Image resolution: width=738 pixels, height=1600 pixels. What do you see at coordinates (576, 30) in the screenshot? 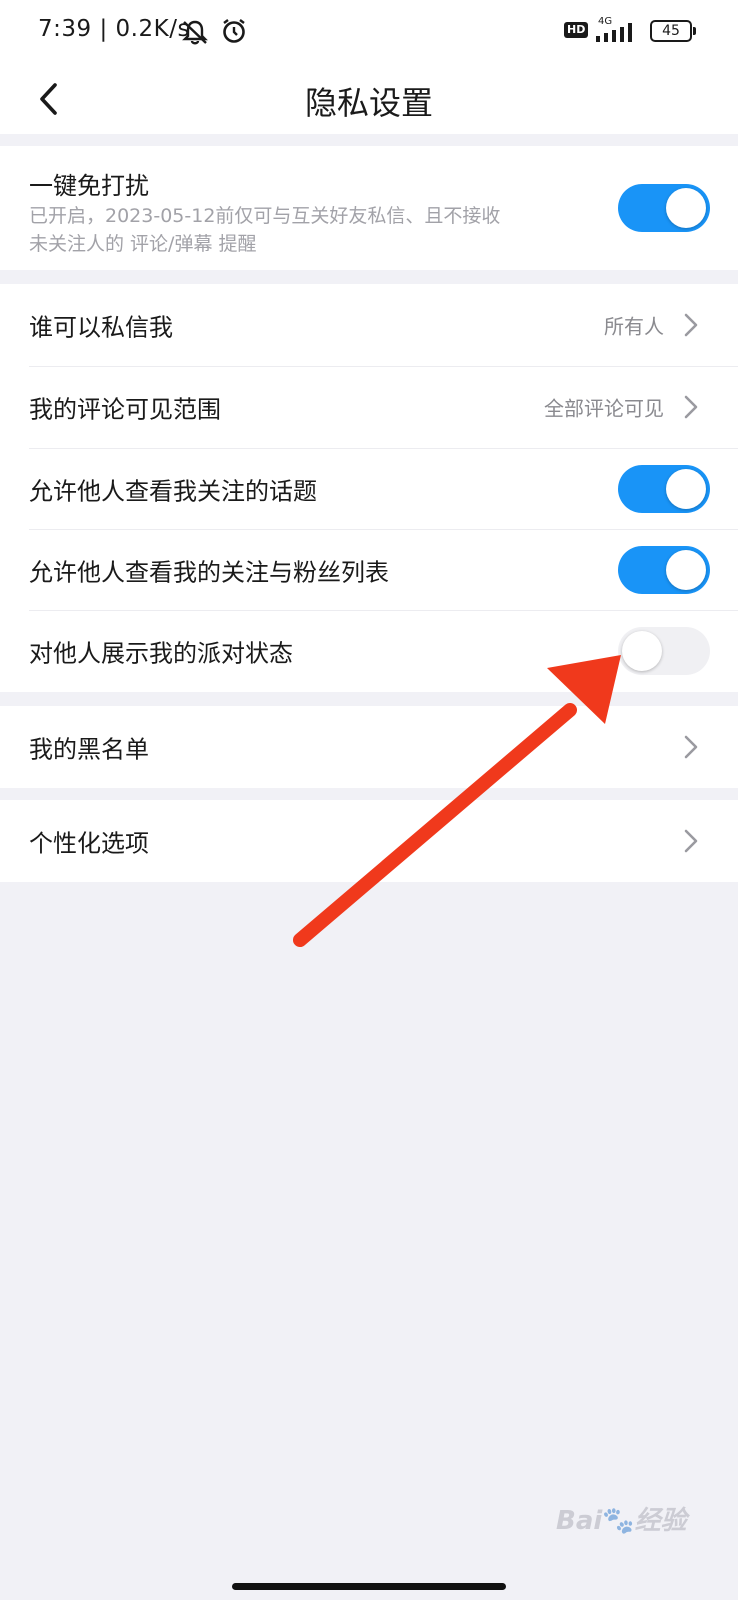
I see `hd-badge: HD` at bounding box center [576, 30].